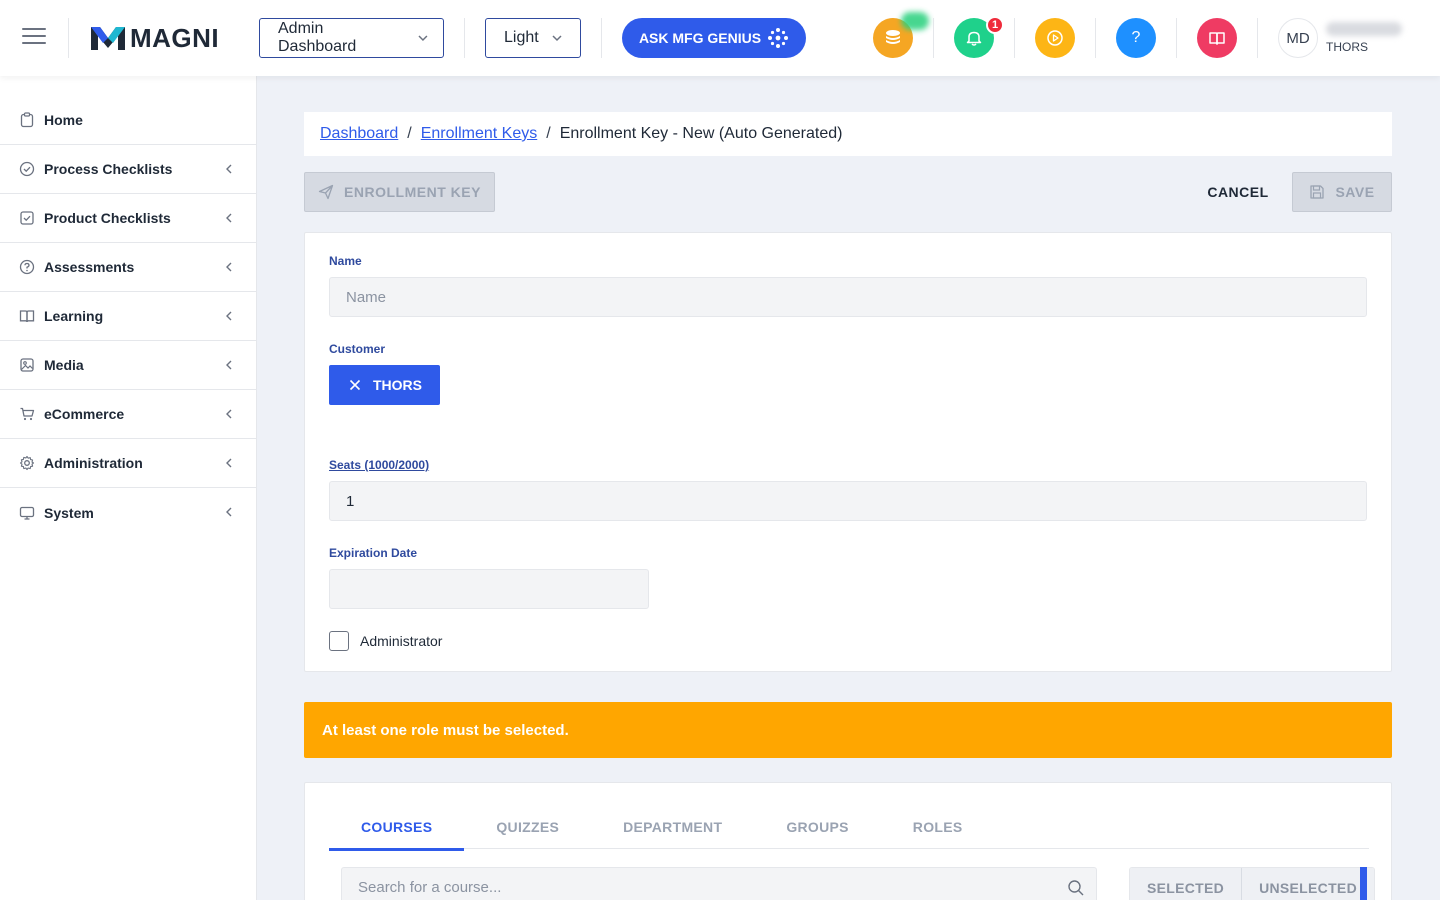 The width and height of the screenshot is (1440, 900). Describe the element at coordinates (345, 261) in the screenshot. I see `name-label: Name` at that location.